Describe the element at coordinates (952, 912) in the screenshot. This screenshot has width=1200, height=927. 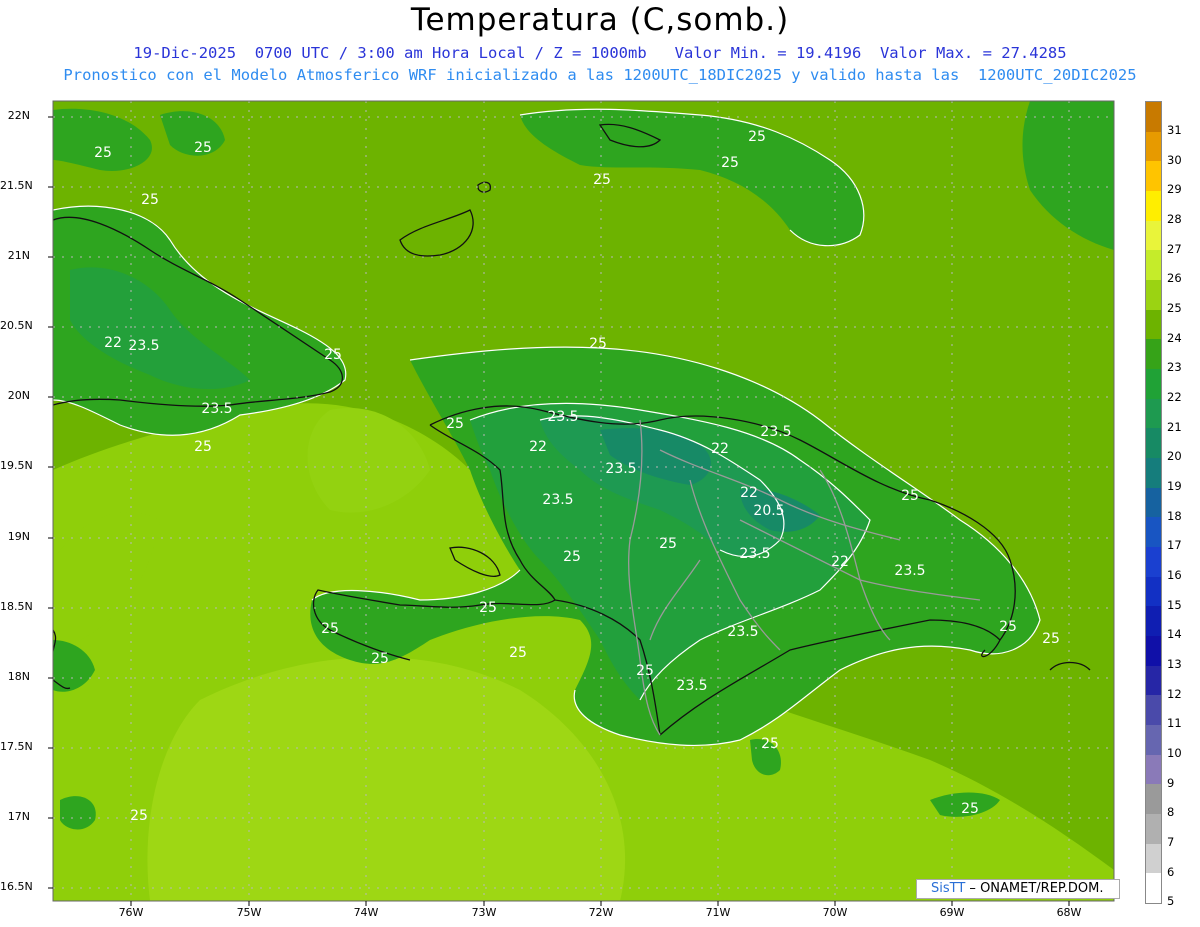
I see `lon-label: 69W` at that location.